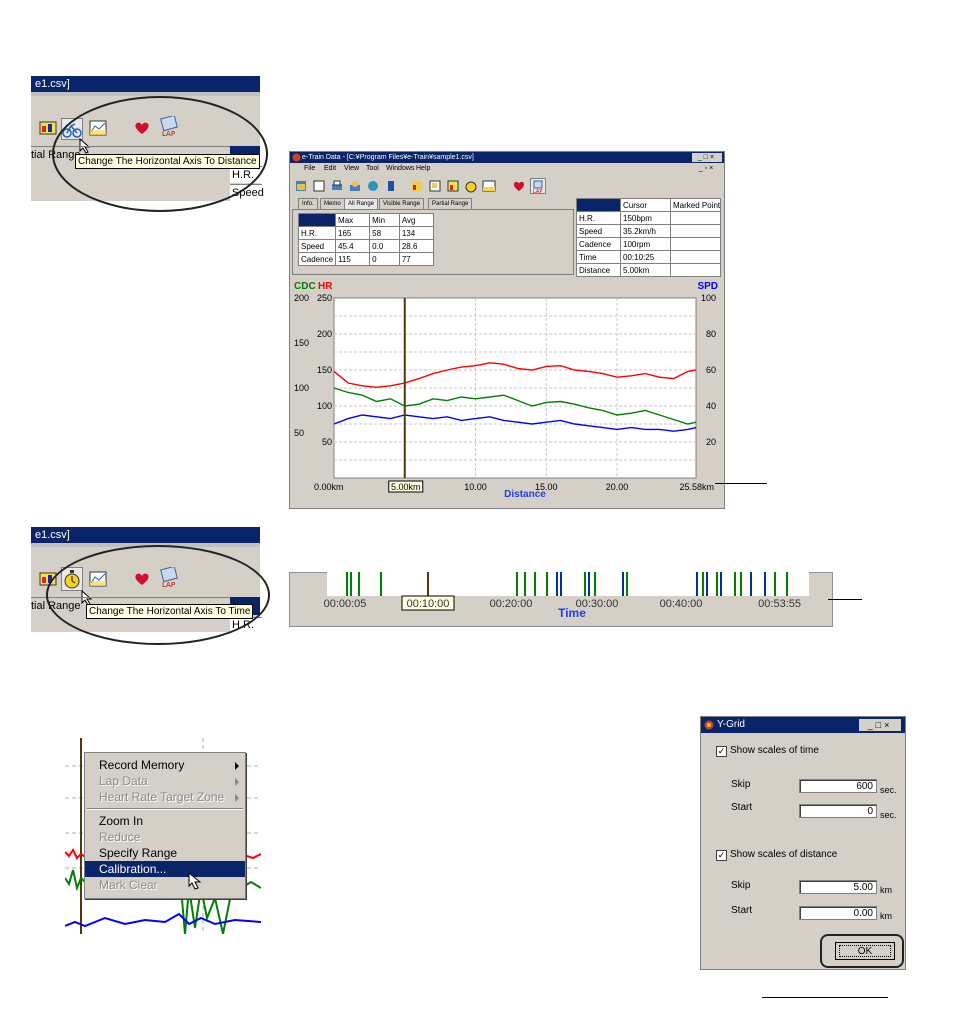 The image size is (954, 1020). Describe the element at coordinates (165, 809) in the screenshot. I see `menu-separator` at that location.